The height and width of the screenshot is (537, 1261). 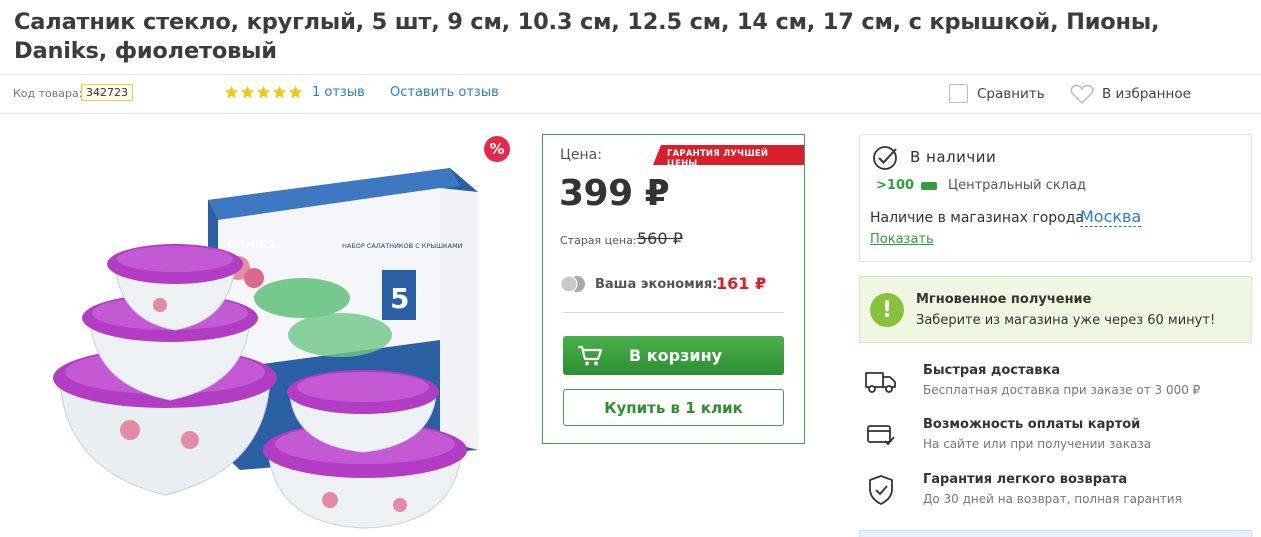 What do you see at coordinates (251, 244) in the screenshot?
I see `image-brand-text: DANIKS` at bounding box center [251, 244].